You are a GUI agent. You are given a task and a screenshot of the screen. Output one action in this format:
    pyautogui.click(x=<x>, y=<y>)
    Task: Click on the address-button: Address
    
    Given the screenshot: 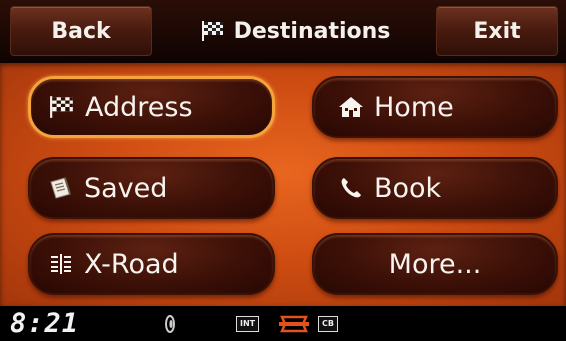 What is the action you would take?
    pyautogui.click(x=151, y=107)
    